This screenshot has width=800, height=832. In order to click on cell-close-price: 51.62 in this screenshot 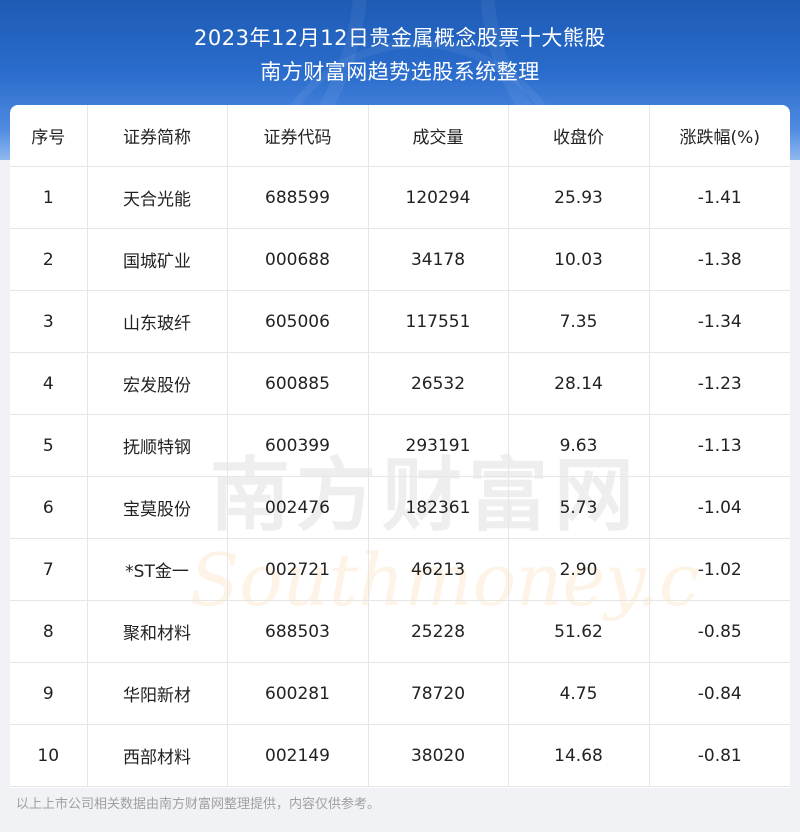, I will do `click(579, 631)`.